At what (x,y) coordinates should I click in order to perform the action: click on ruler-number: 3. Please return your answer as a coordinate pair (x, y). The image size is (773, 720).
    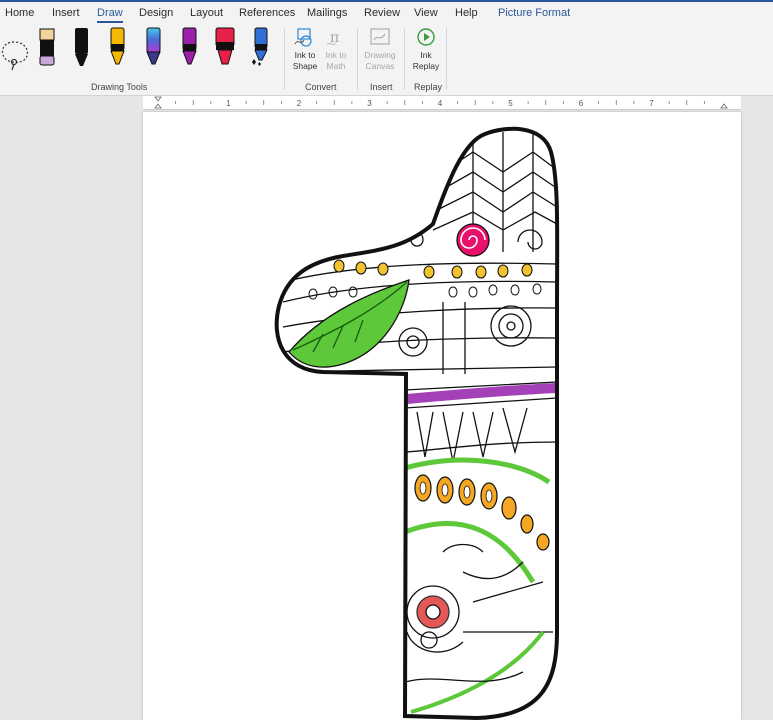
    Looking at the image, I should click on (369, 103).